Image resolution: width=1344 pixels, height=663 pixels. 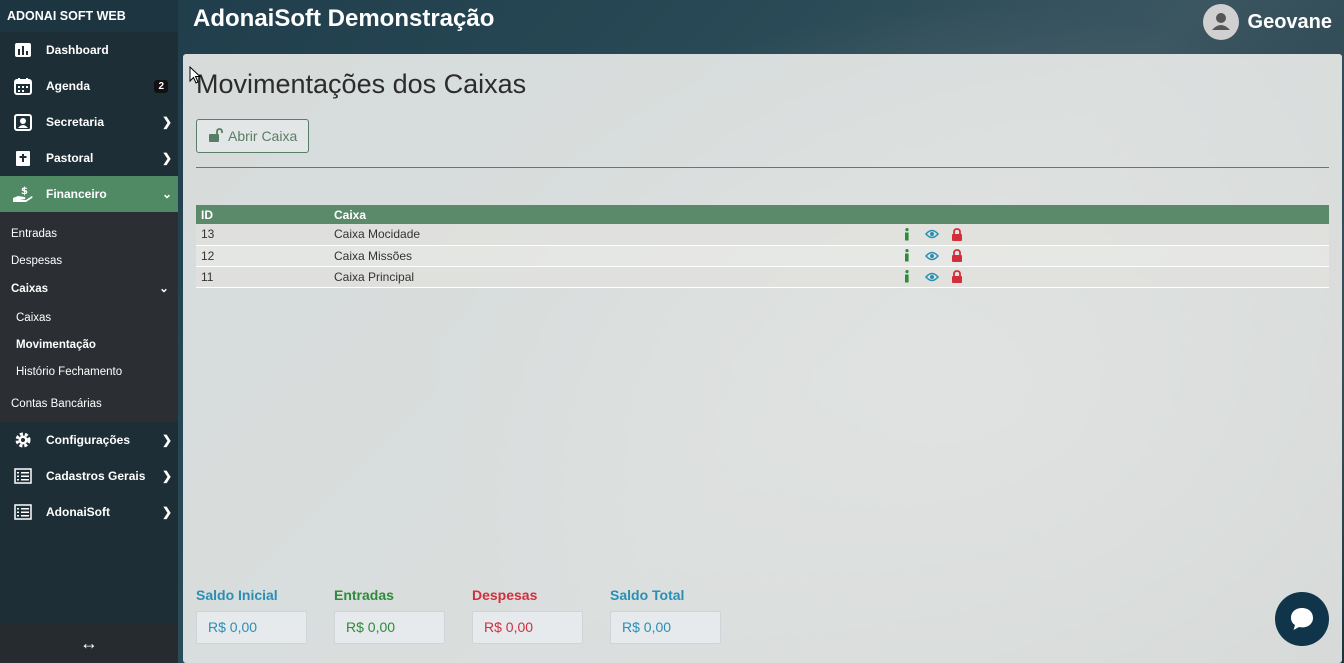 What do you see at coordinates (612, 235) in the screenshot?
I see `cell-caixa: Caixa Mocidade` at bounding box center [612, 235].